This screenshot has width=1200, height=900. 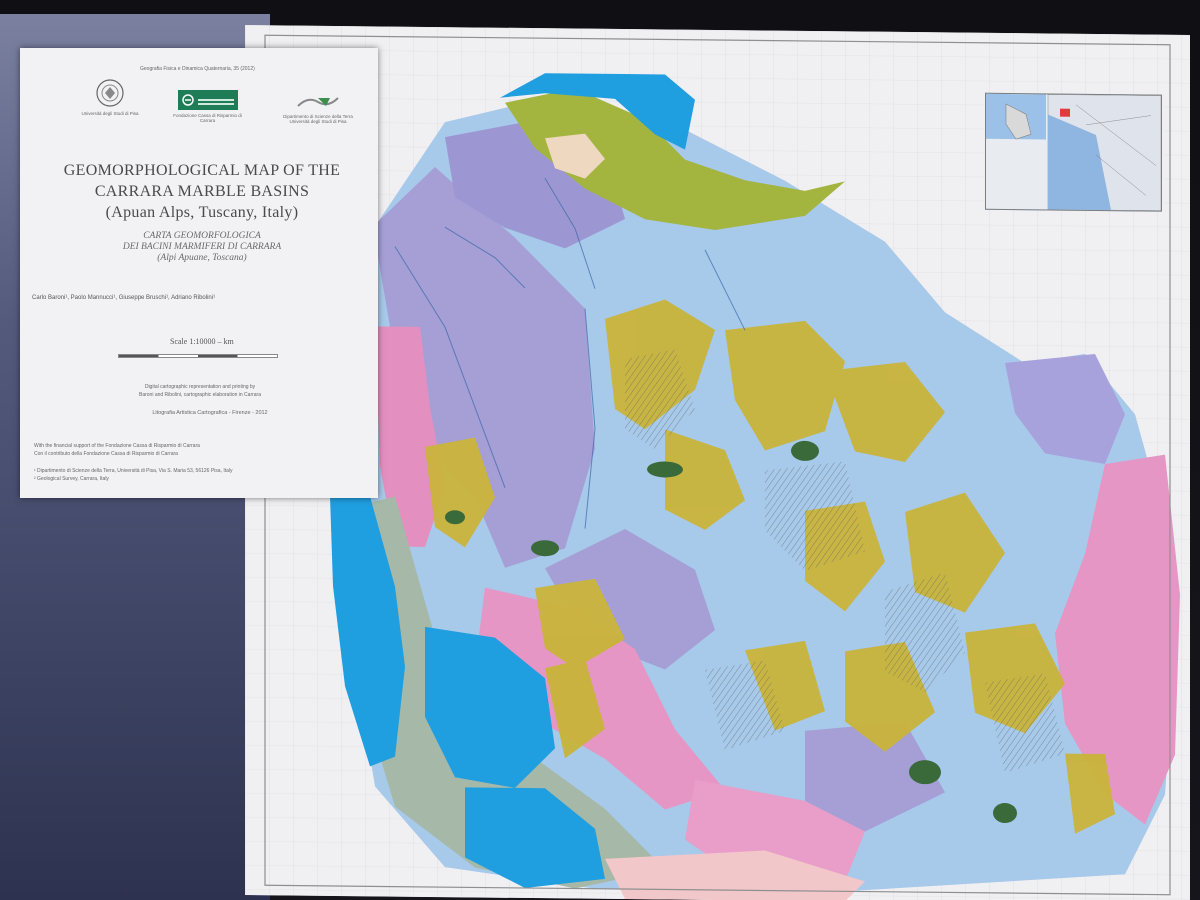 I want to click on foundation-caption: Fondazione Cassa di Risparmio di Carrara, so click(x=207, y=118).